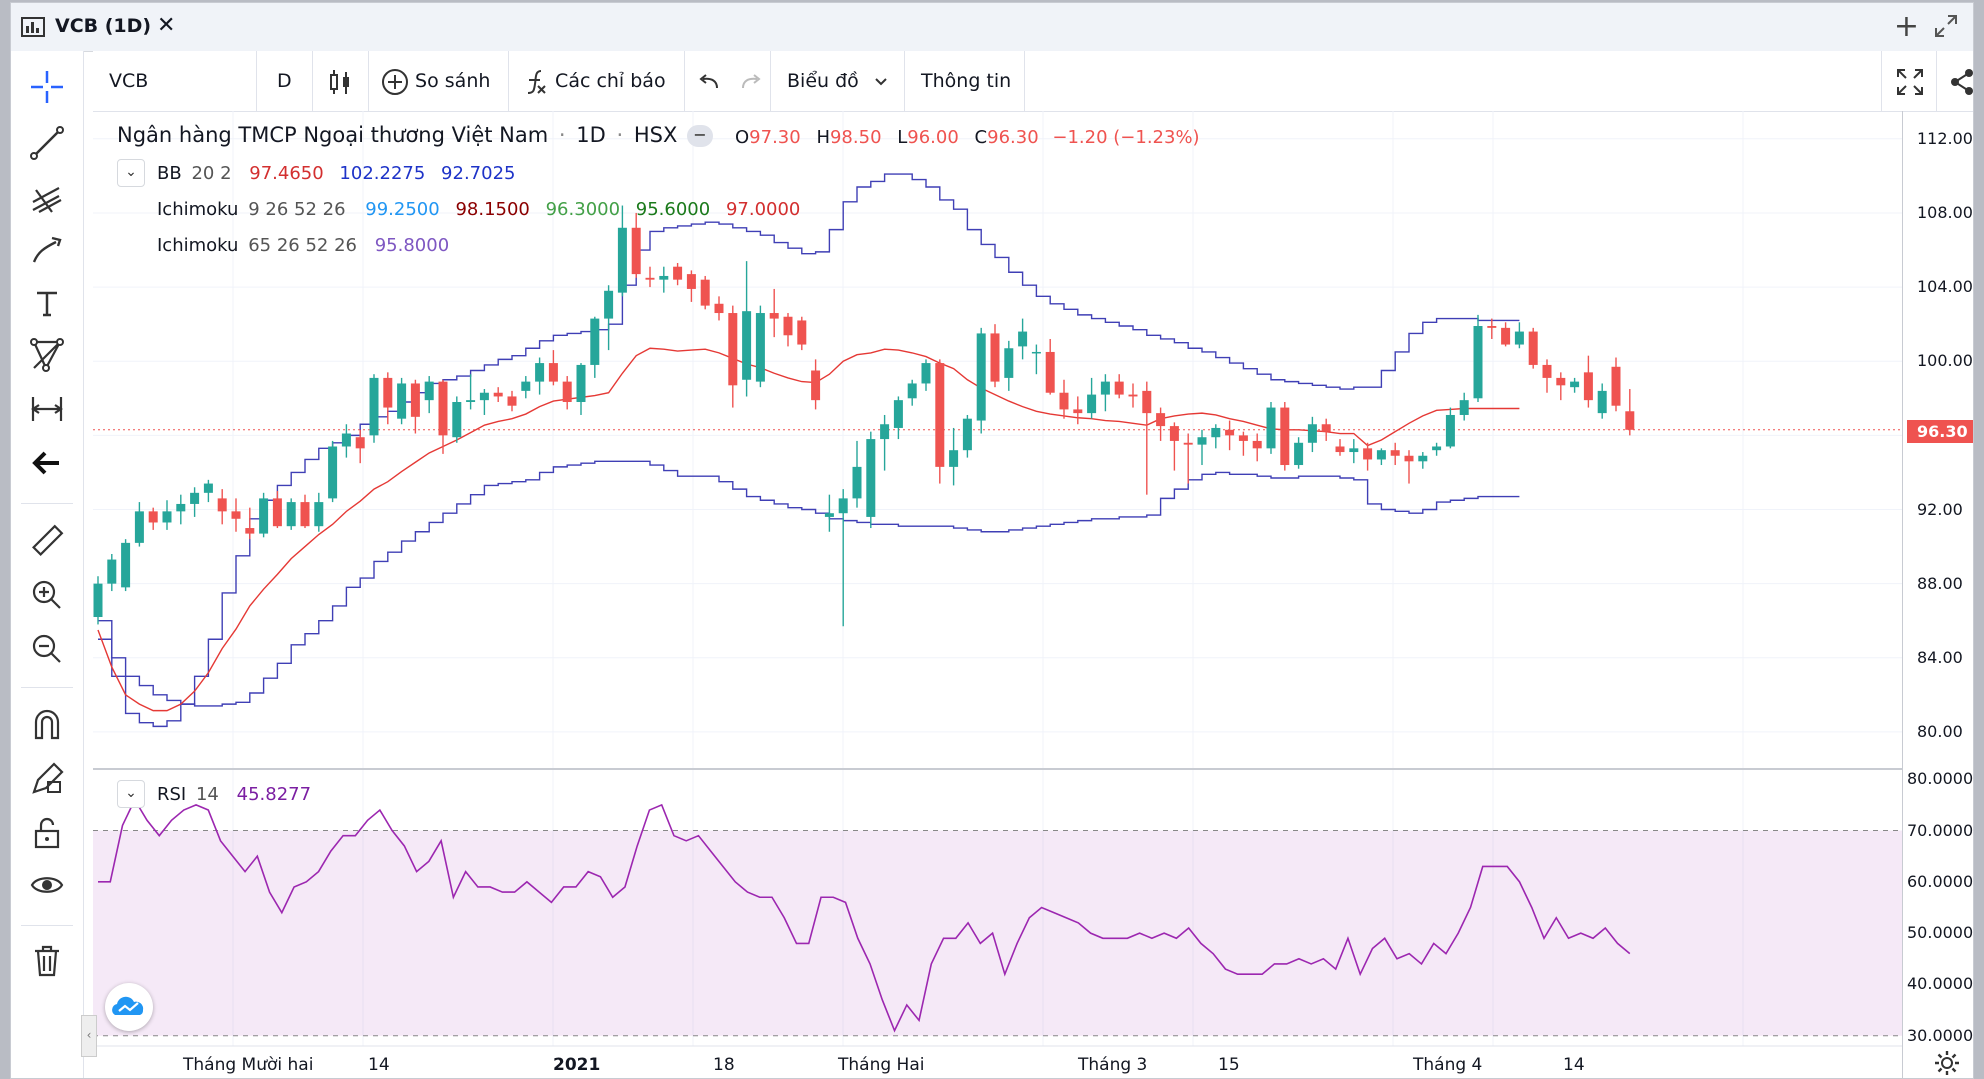 Image resolution: width=1984 pixels, height=1079 pixels. What do you see at coordinates (981, 137) in the screenshot?
I see `c-label: C` at bounding box center [981, 137].